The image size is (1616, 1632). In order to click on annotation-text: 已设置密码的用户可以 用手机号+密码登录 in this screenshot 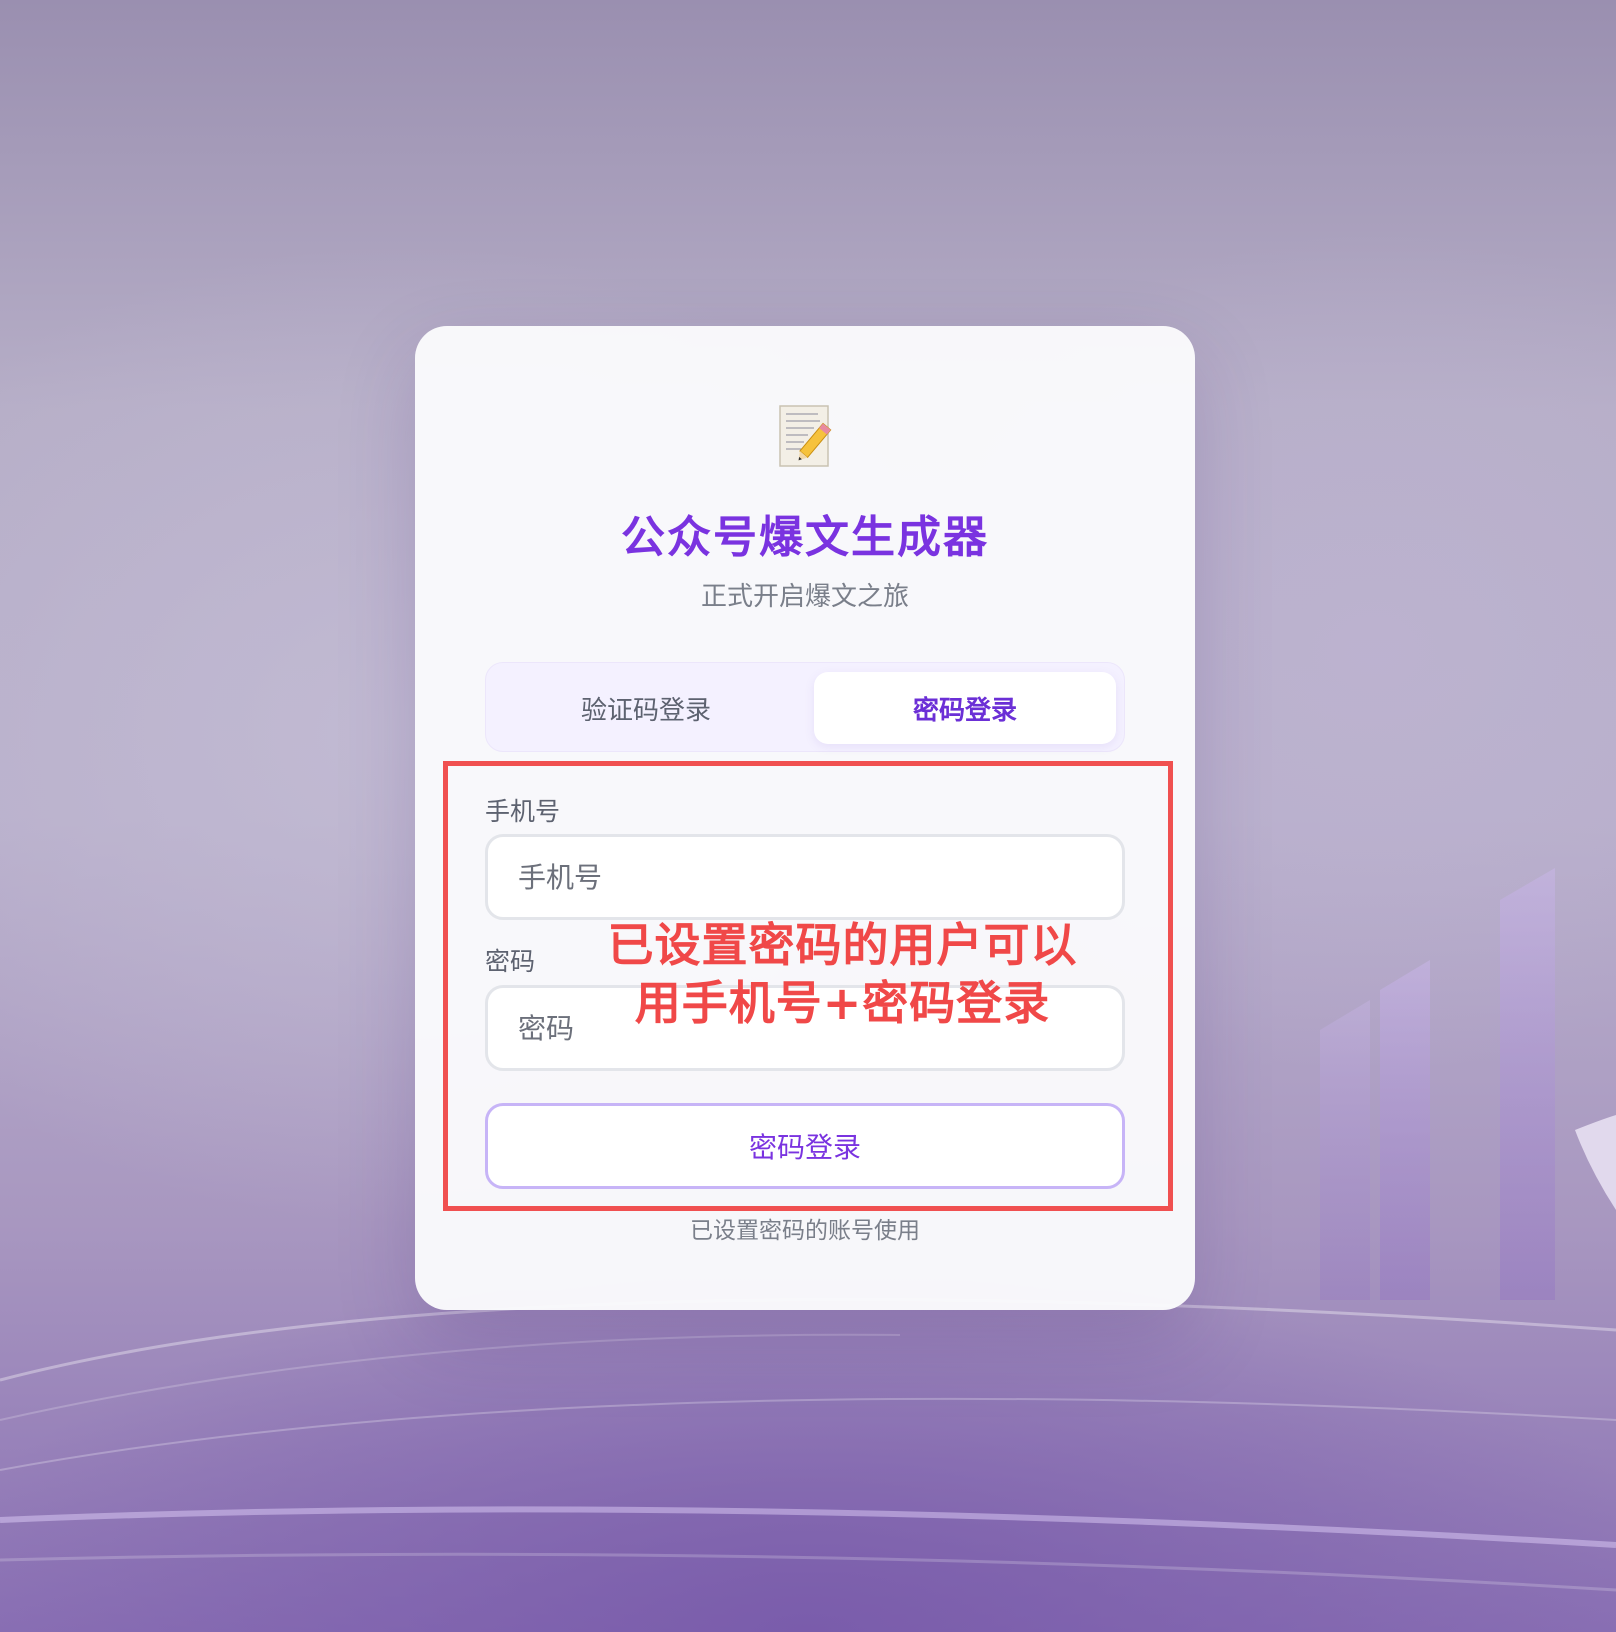, I will do `click(842, 974)`.